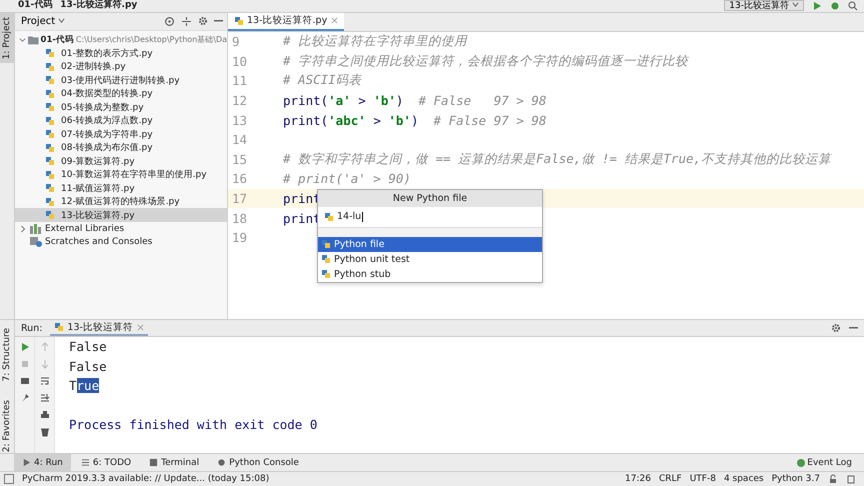 Image resolution: width=864 pixels, height=486 pixels. Describe the element at coordinates (430, 244) in the screenshot. I see `file-type-option: Python file` at that location.